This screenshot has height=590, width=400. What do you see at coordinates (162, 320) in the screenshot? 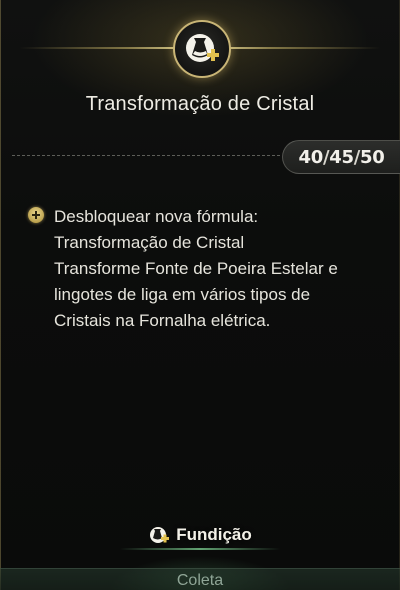
I see `feature-line: Cristais na Fornalha elétrica.` at bounding box center [162, 320].